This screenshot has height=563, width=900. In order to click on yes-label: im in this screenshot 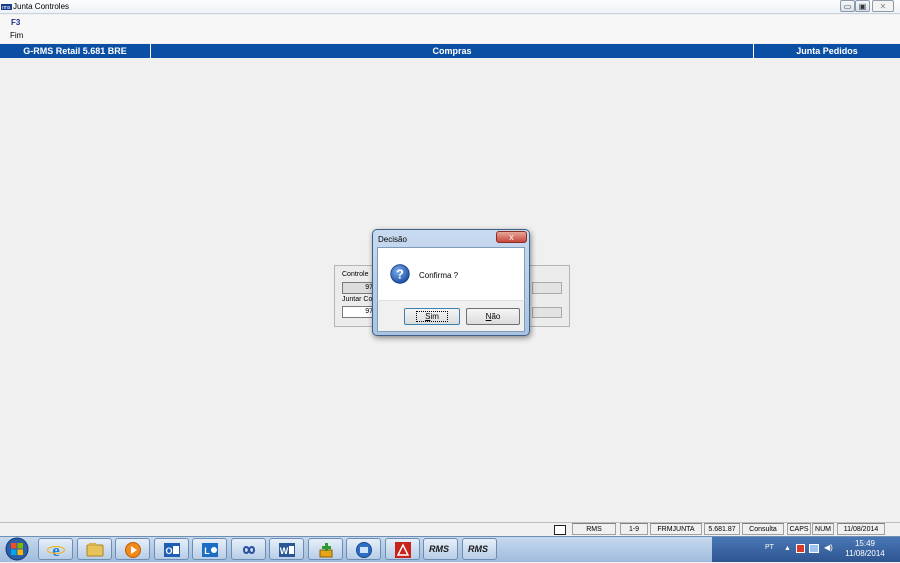, I will do `click(434, 316)`.